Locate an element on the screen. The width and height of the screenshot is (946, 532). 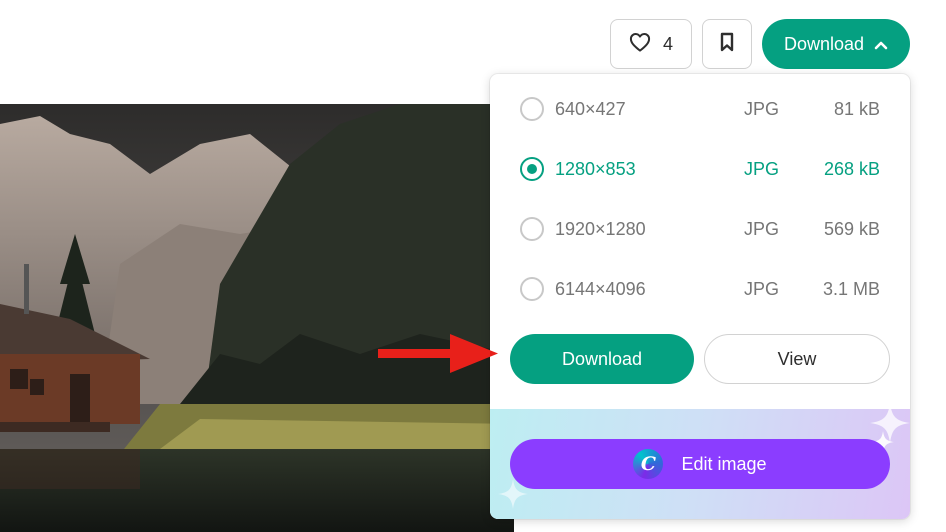
like-count: 4 is located at coordinates (667, 43).